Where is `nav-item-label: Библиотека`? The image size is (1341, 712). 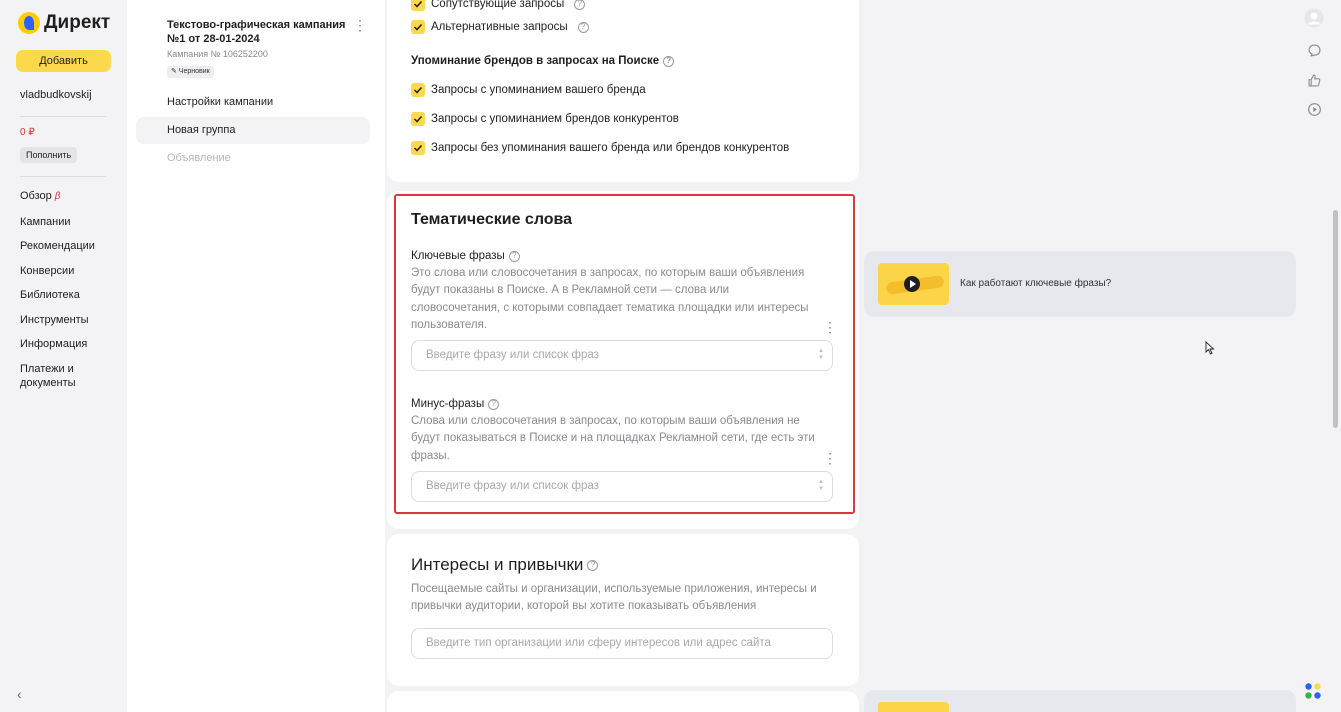
nav-item-label: Библиотека is located at coordinates (50, 295).